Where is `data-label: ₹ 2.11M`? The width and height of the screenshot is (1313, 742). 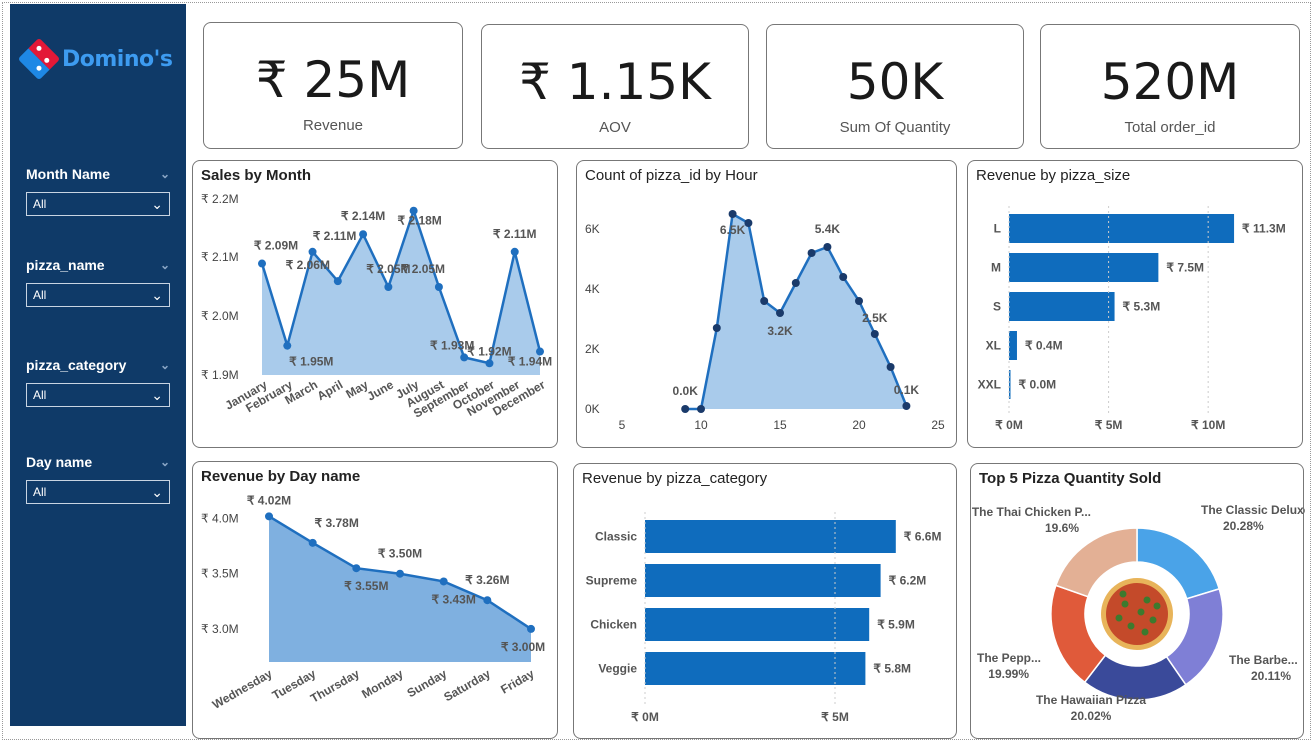
data-label: ₹ 2.11M is located at coordinates (515, 234).